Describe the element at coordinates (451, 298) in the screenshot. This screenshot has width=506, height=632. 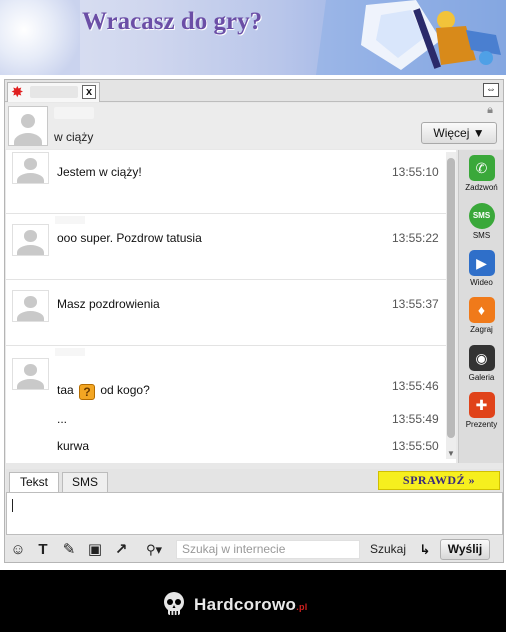
I see `scrollbar-thumb` at that location.